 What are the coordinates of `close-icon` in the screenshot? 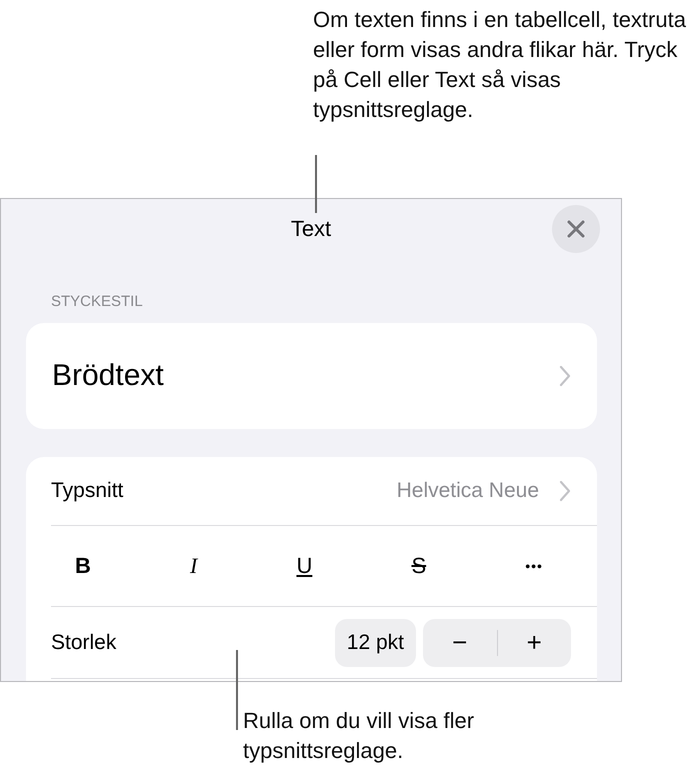 It's located at (576, 229).